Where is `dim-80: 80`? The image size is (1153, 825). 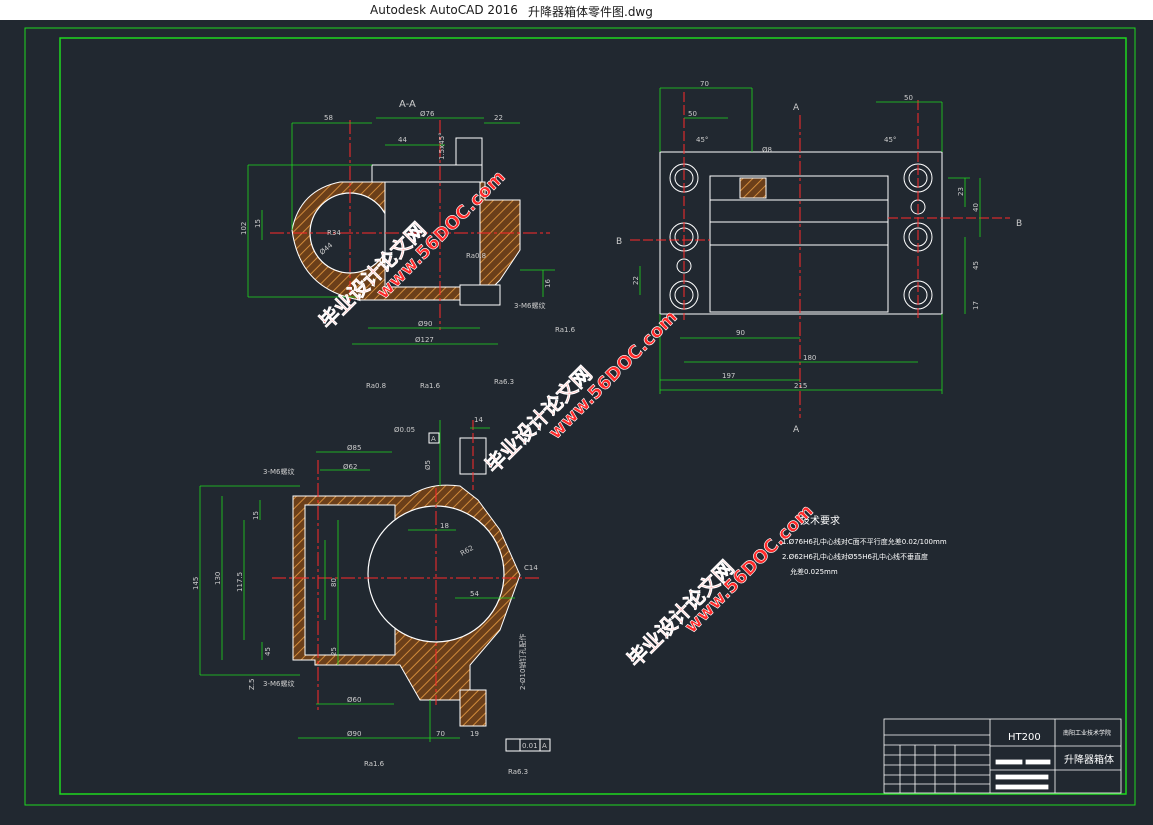 dim-80: 80 is located at coordinates (334, 582).